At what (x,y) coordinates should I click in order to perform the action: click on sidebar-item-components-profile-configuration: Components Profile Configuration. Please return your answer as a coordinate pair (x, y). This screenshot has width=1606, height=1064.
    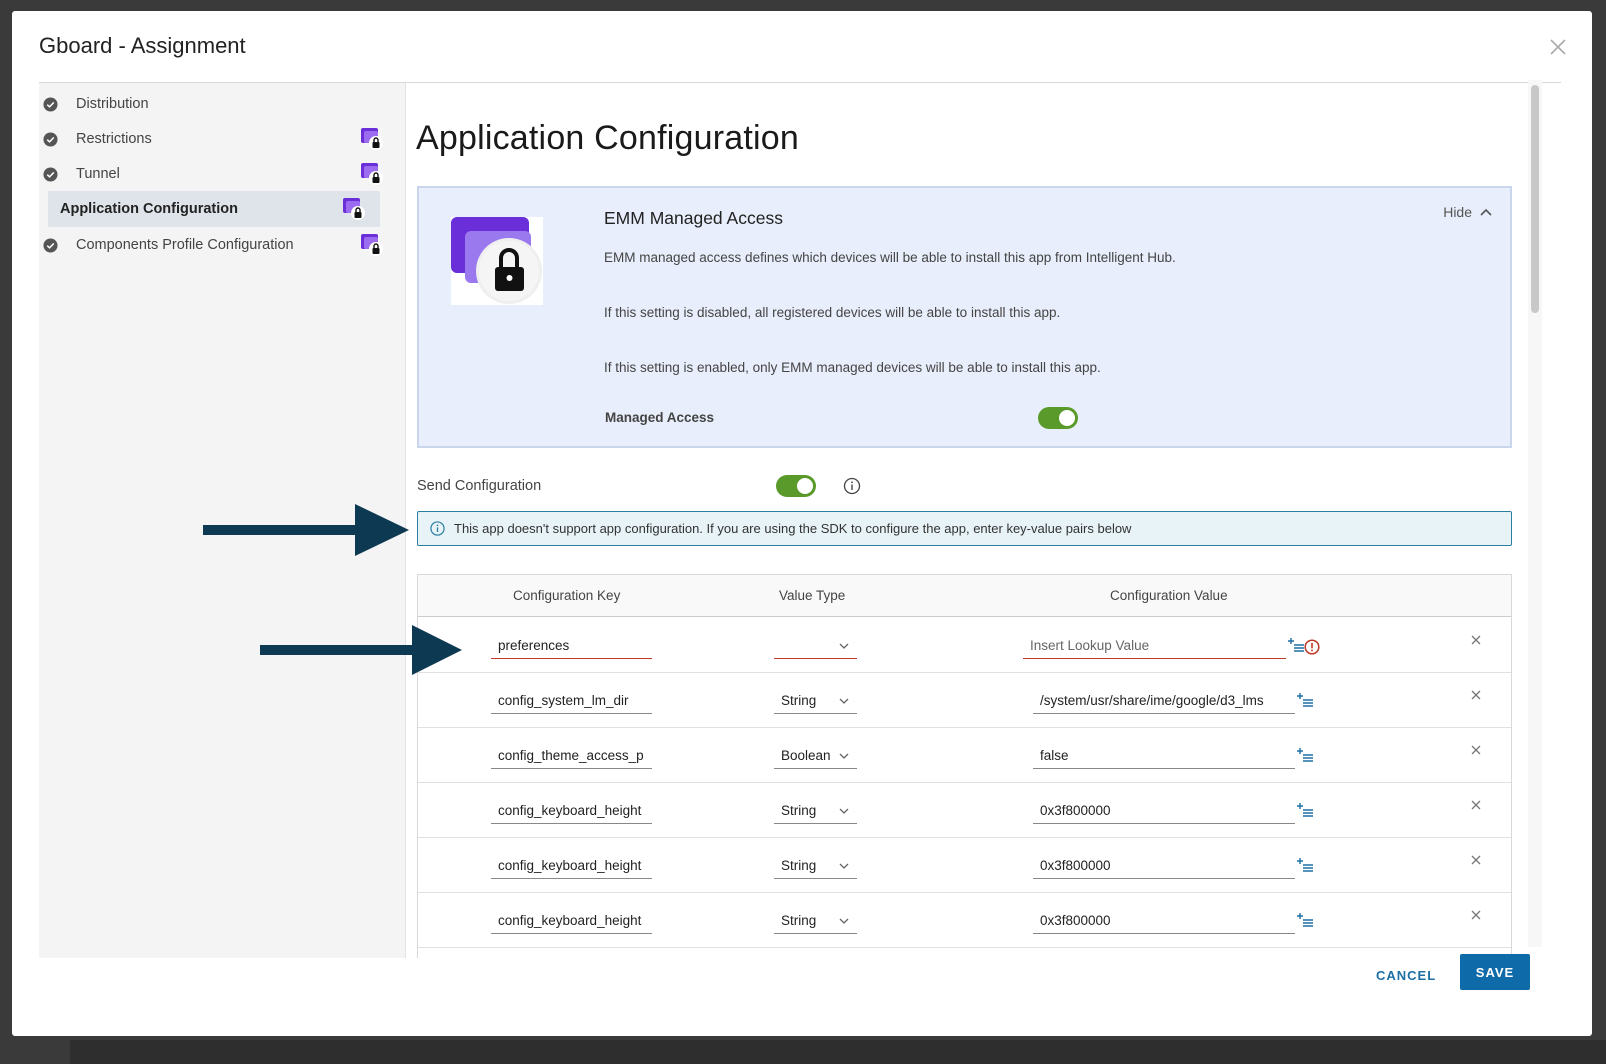
    Looking at the image, I should click on (211, 245).